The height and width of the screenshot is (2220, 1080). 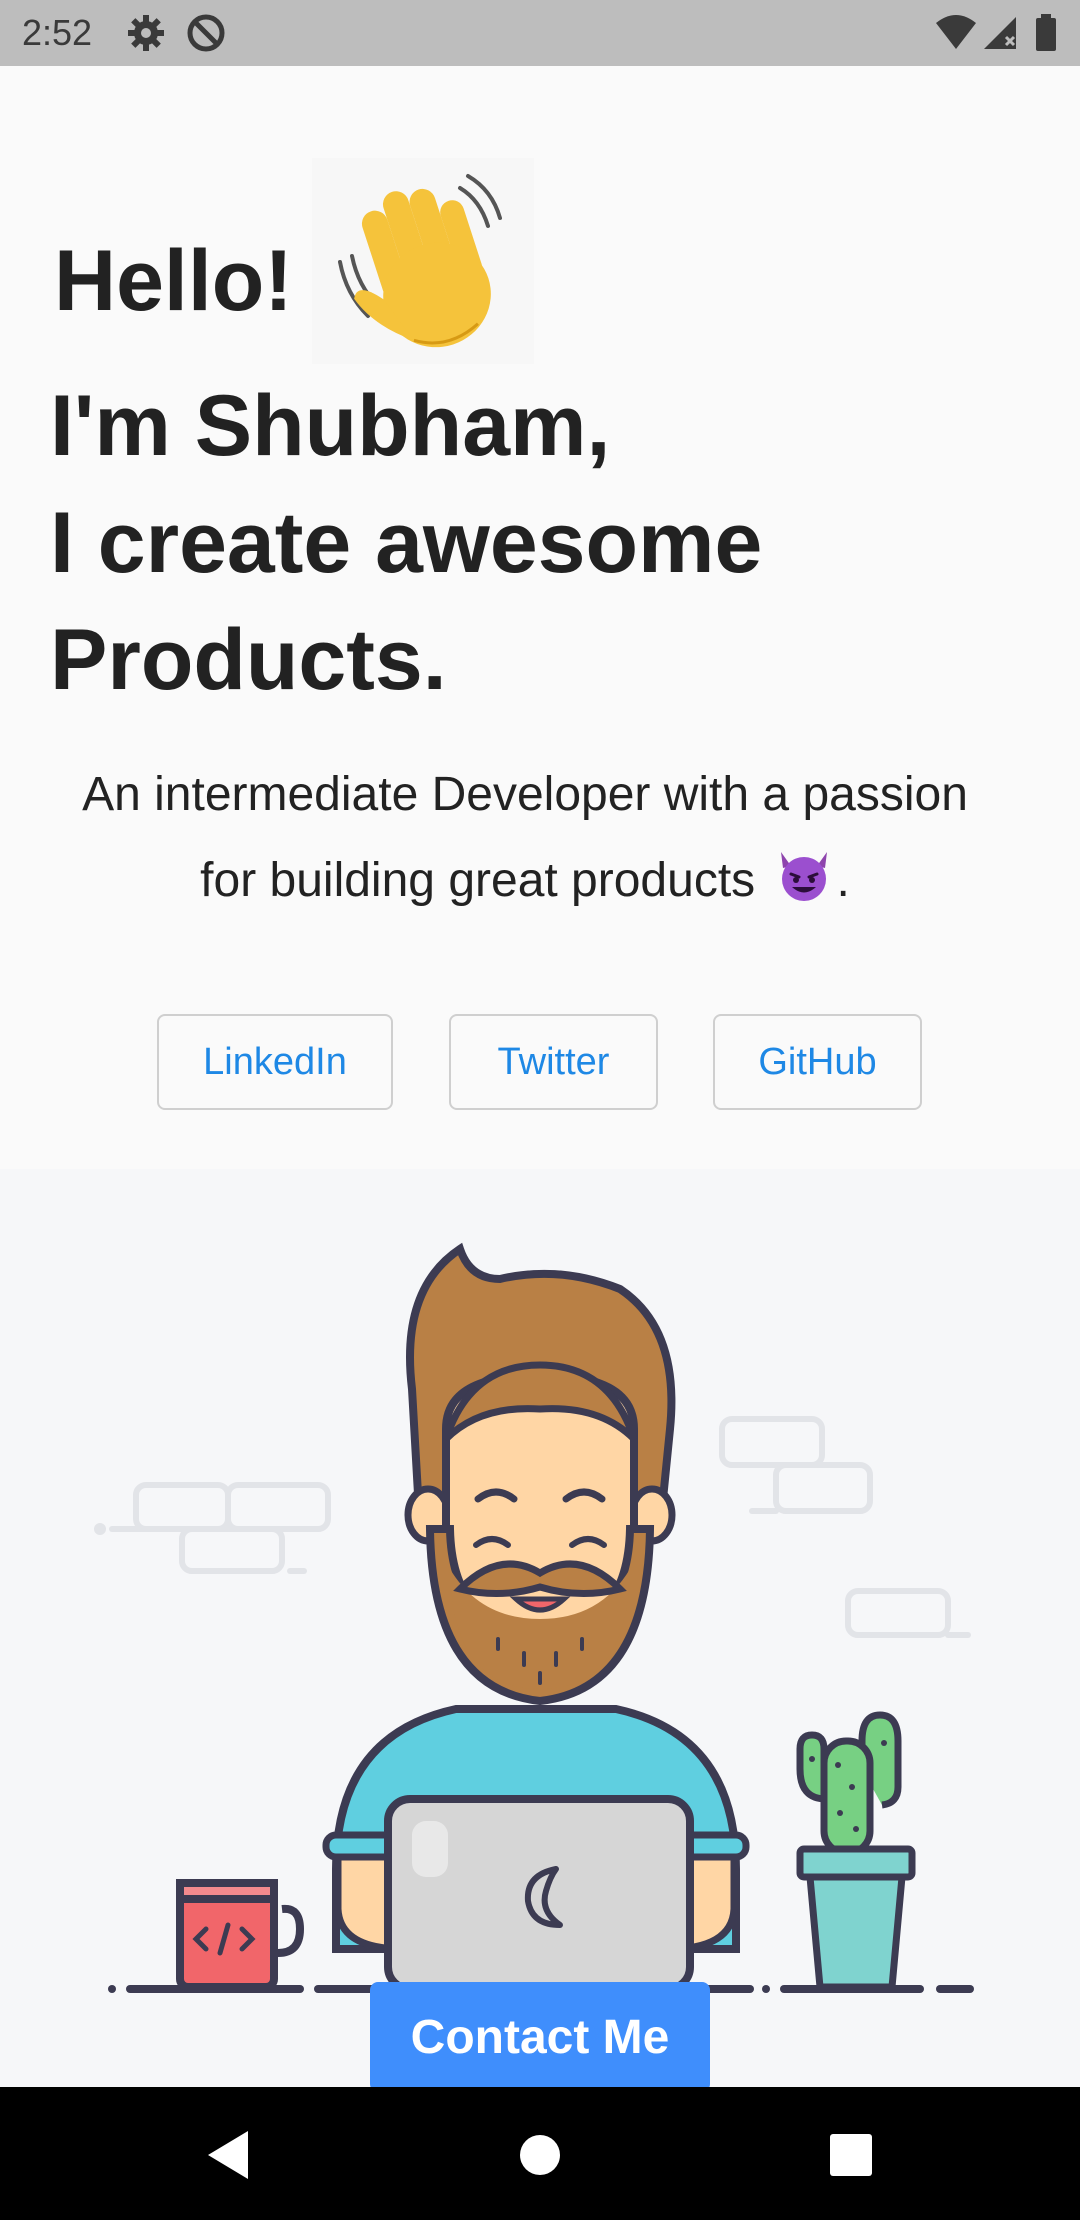 I want to click on waving-hand-icon, so click(x=423, y=261).